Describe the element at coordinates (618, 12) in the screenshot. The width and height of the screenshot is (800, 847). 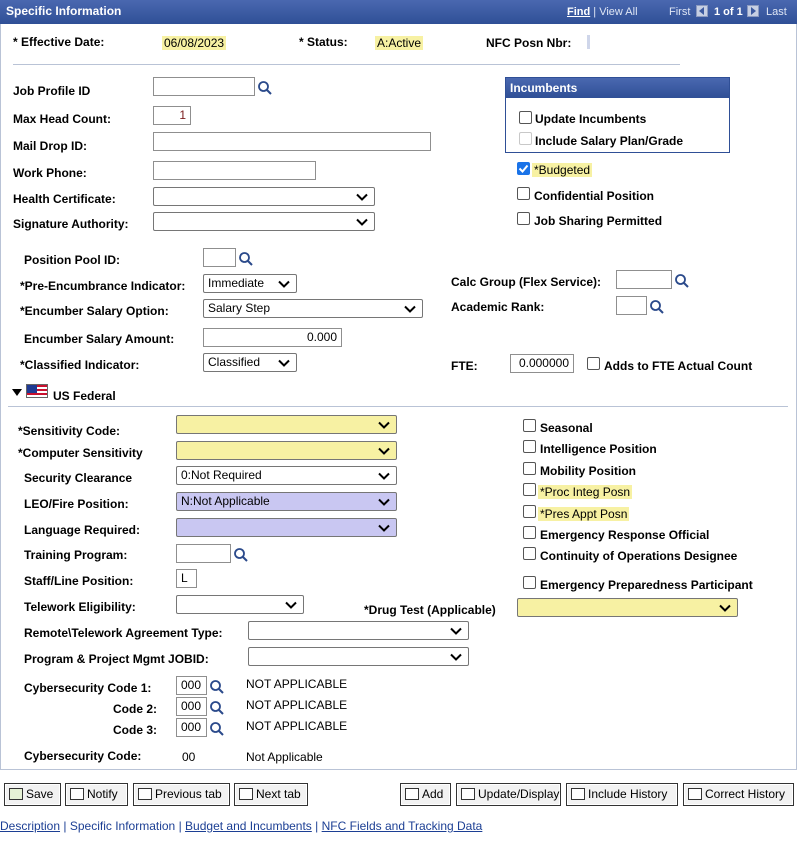
I see `view-all-link: View All` at that location.